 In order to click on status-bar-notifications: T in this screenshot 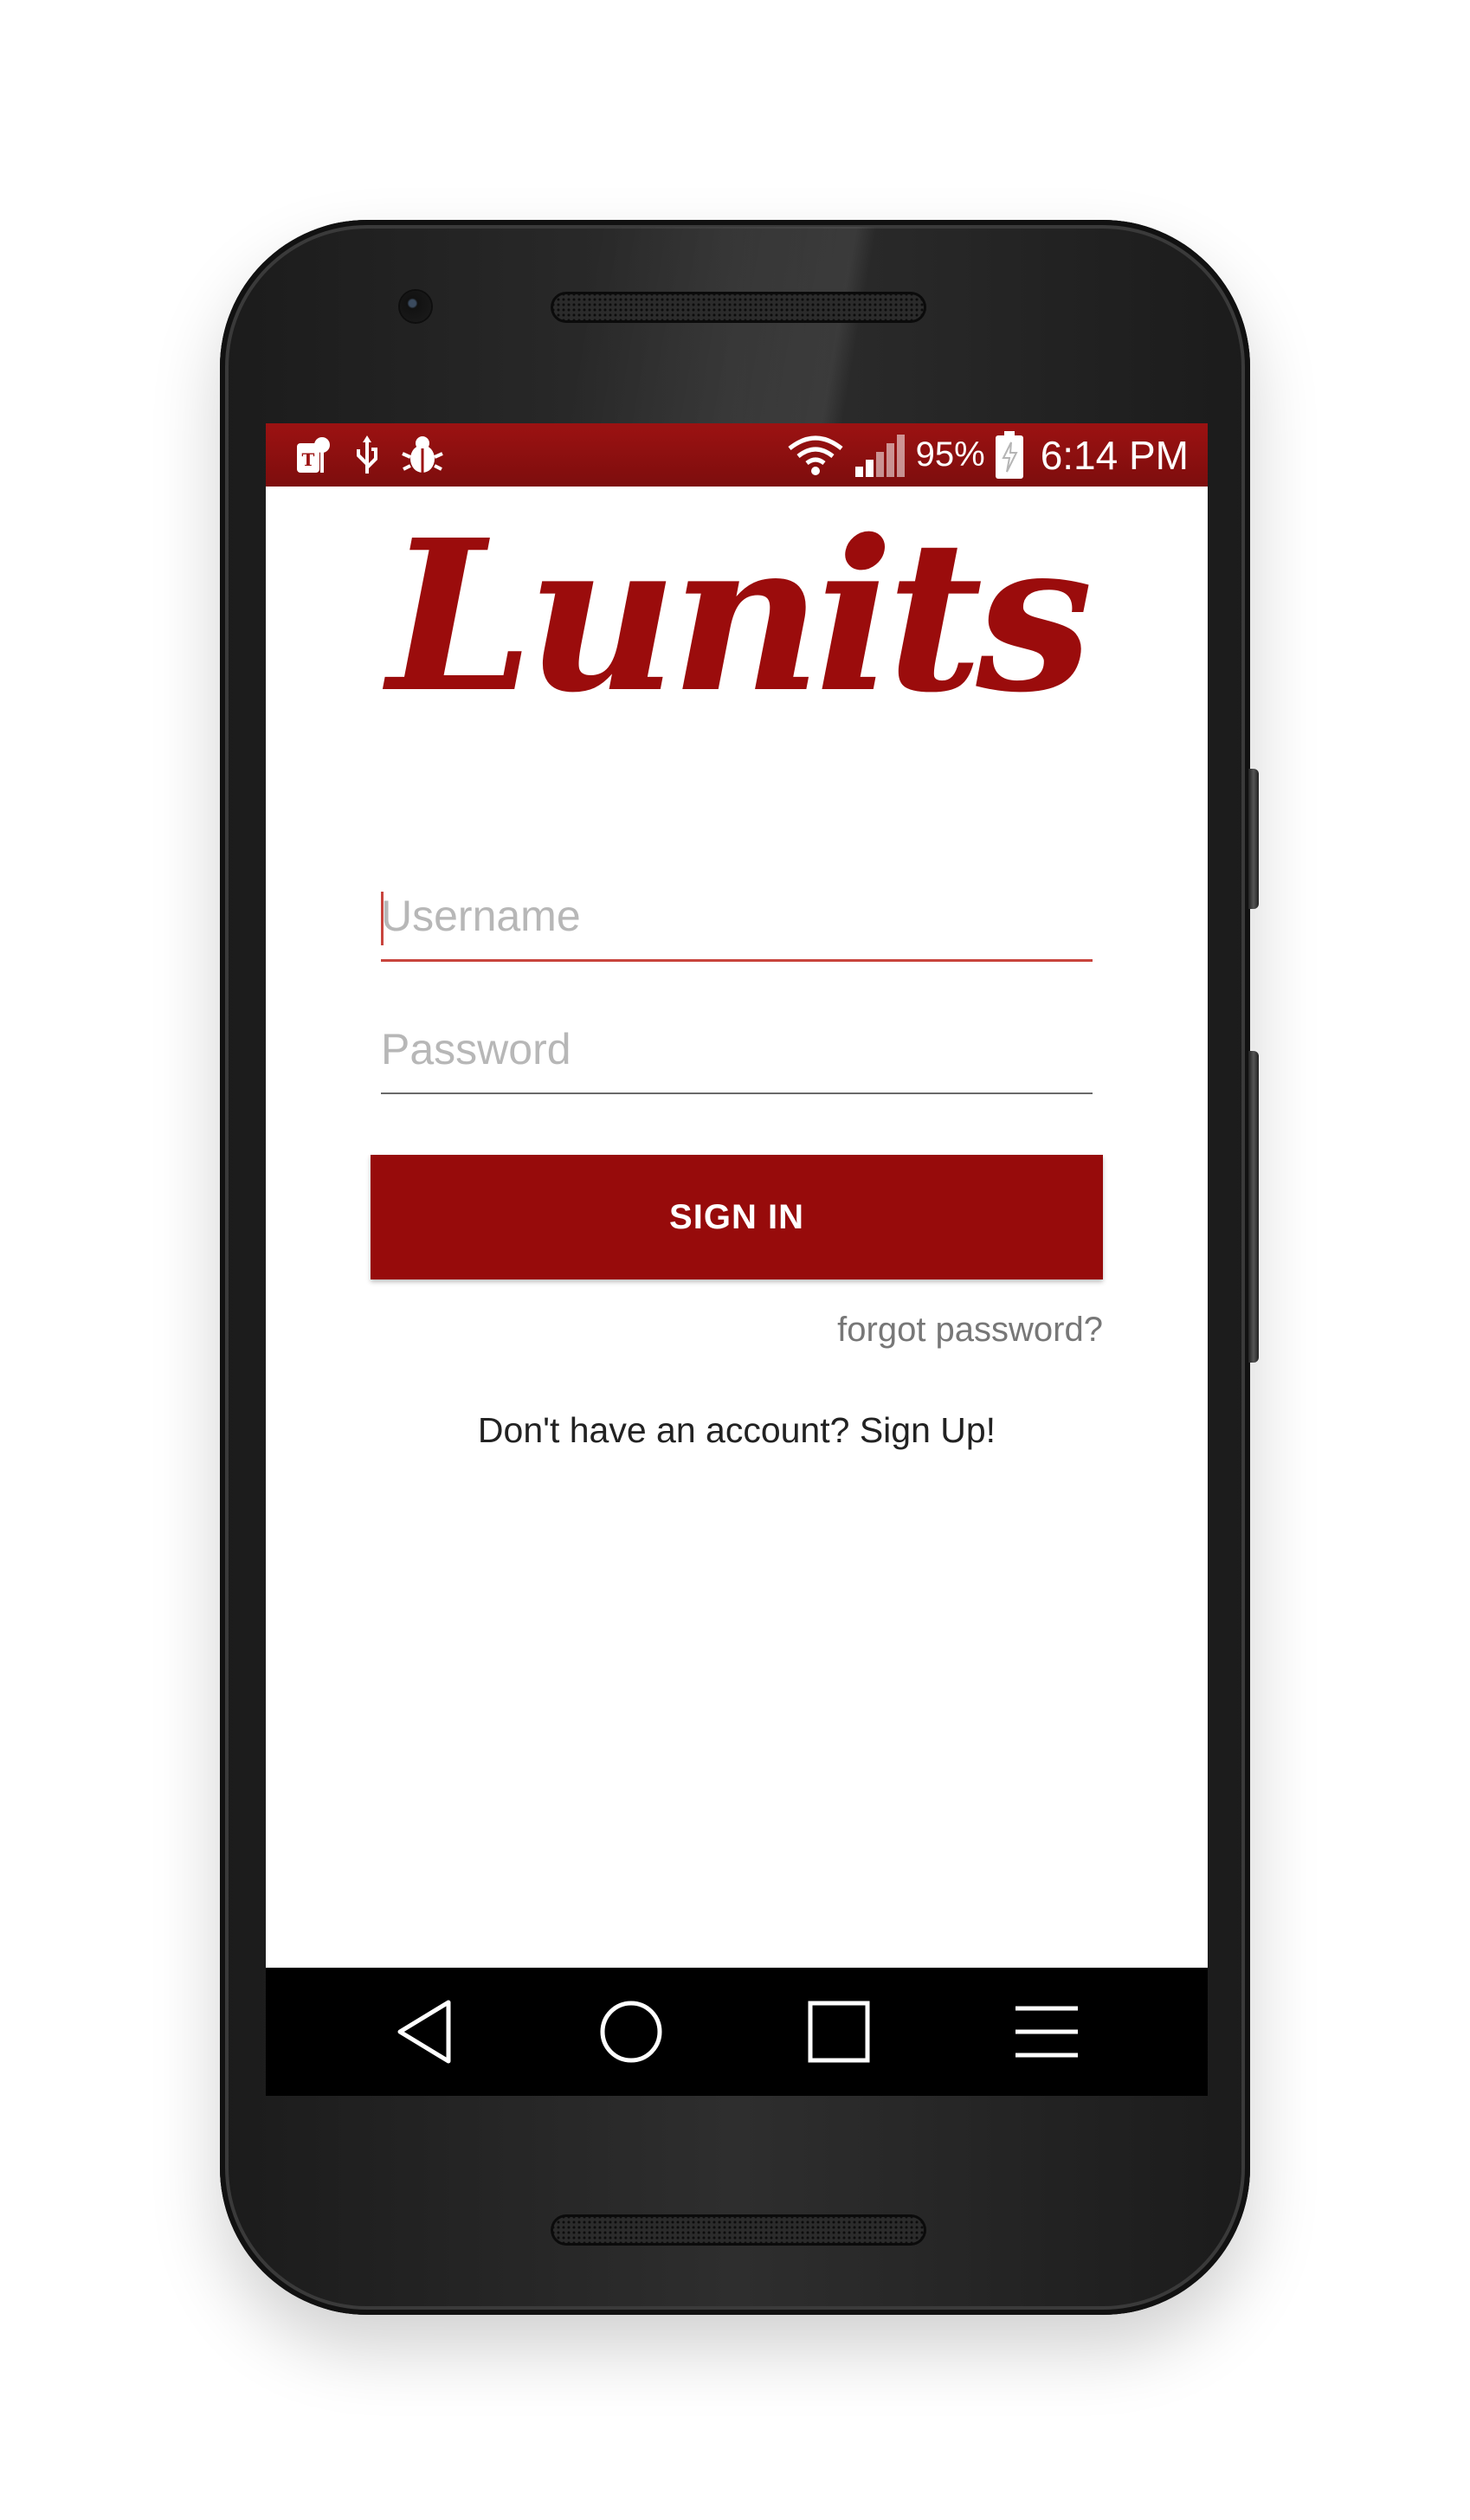, I will do `click(355, 455)`.